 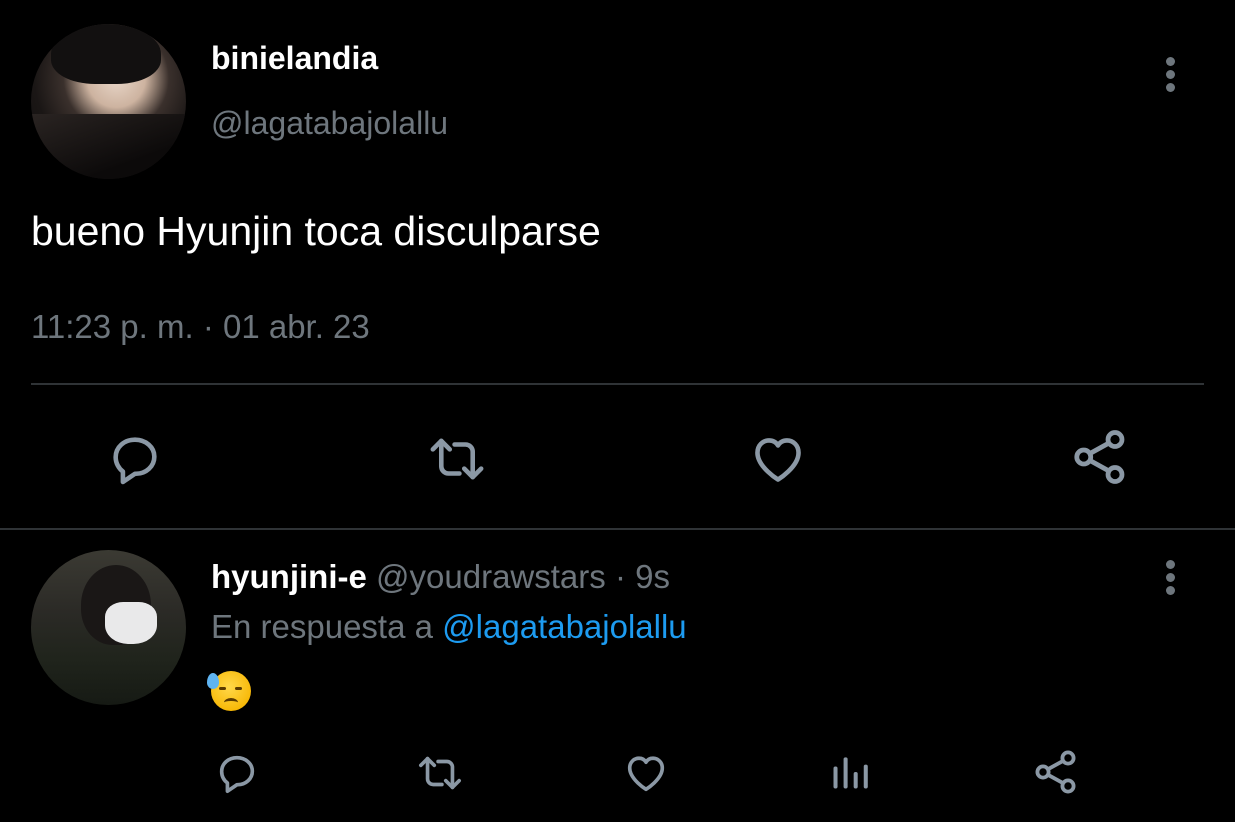 I want to click on reply-prefix: En respuesta a, so click(x=327, y=626).